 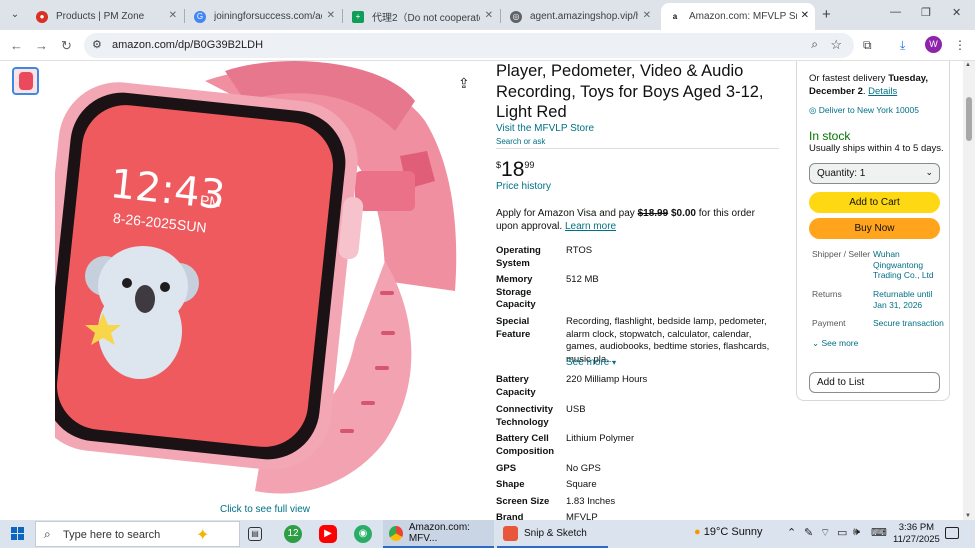 What do you see at coordinates (969, 290) in the screenshot?
I see `page-scrollbar: ▲ ▼` at bounding box center [969, 290].